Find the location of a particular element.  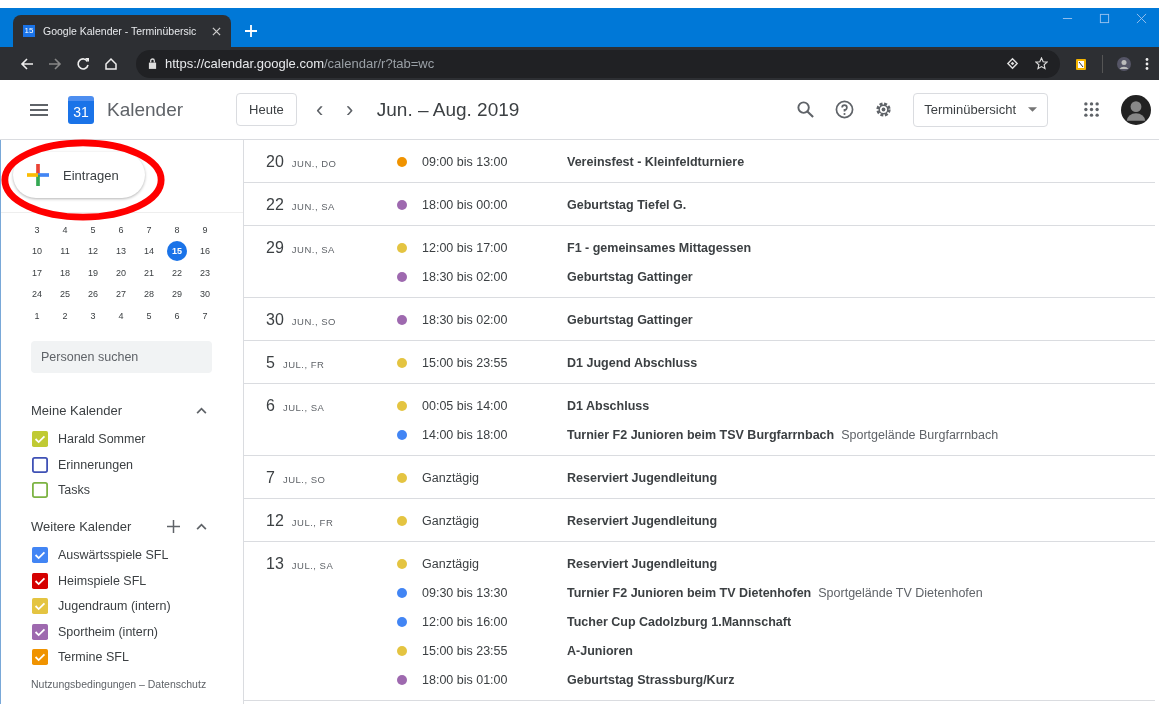

mini-calendar-day: 19 is located at coordinates (93, 272).